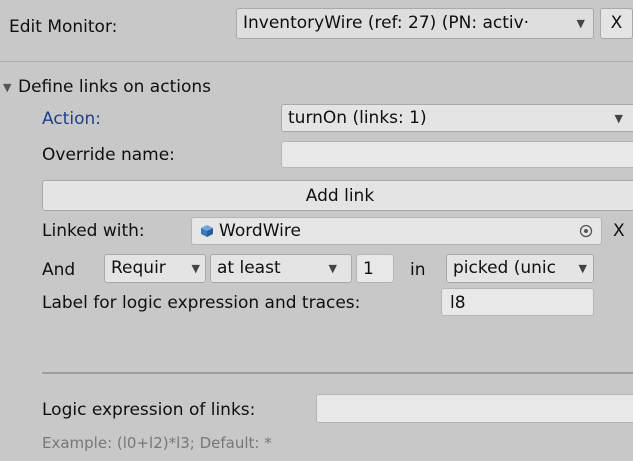 This screenshot has width=633, height=461. Describe the element at coordinates (7, 87) in the screenshot. I see `foldout-arrow-icon: ▼` at that location.